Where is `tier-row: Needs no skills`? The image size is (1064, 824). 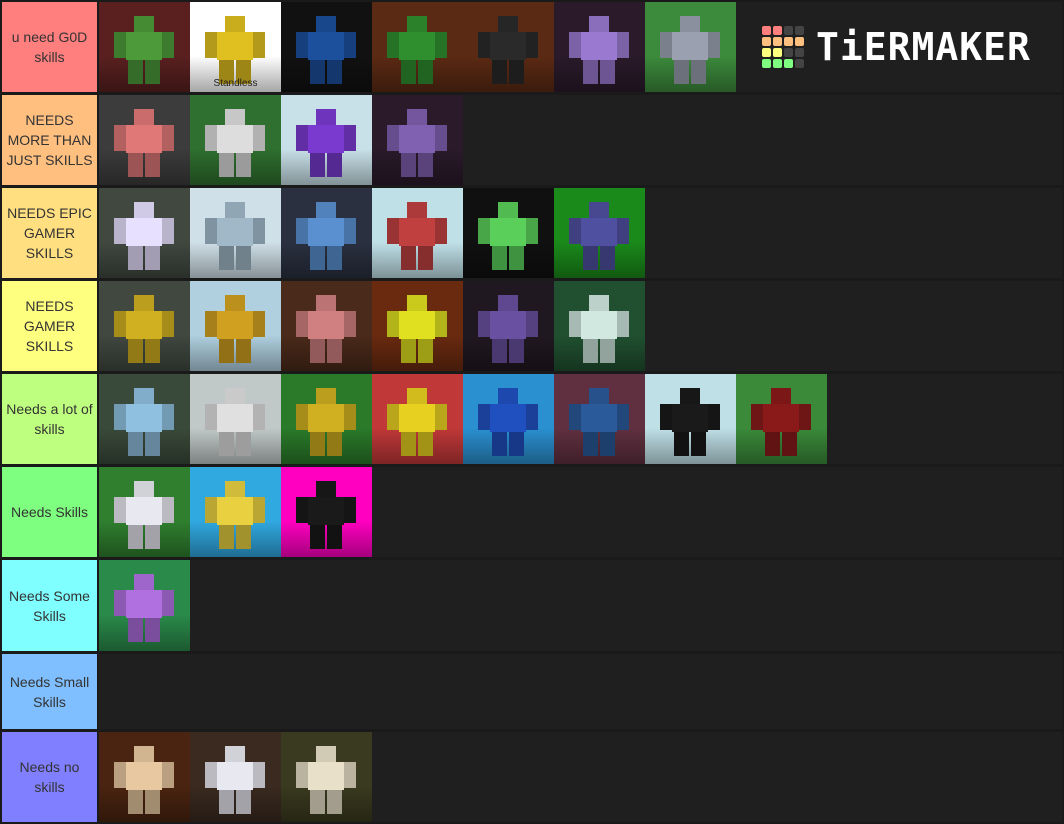
tier-row: Needs no skills is located at coordinates (532, 777).